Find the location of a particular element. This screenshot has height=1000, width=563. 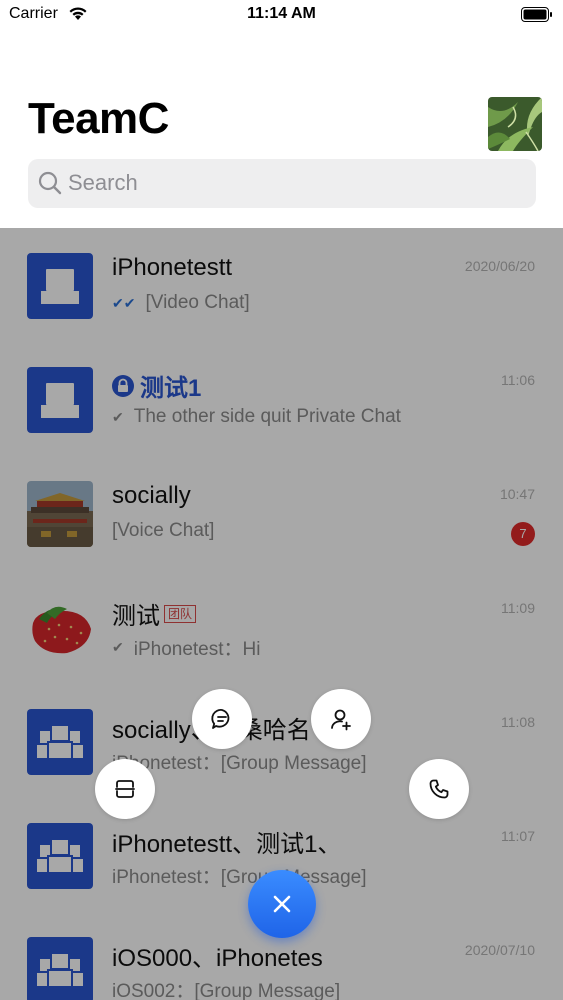

status-bar: Carrier 11:14 AM is located at coordinates (281, 15).